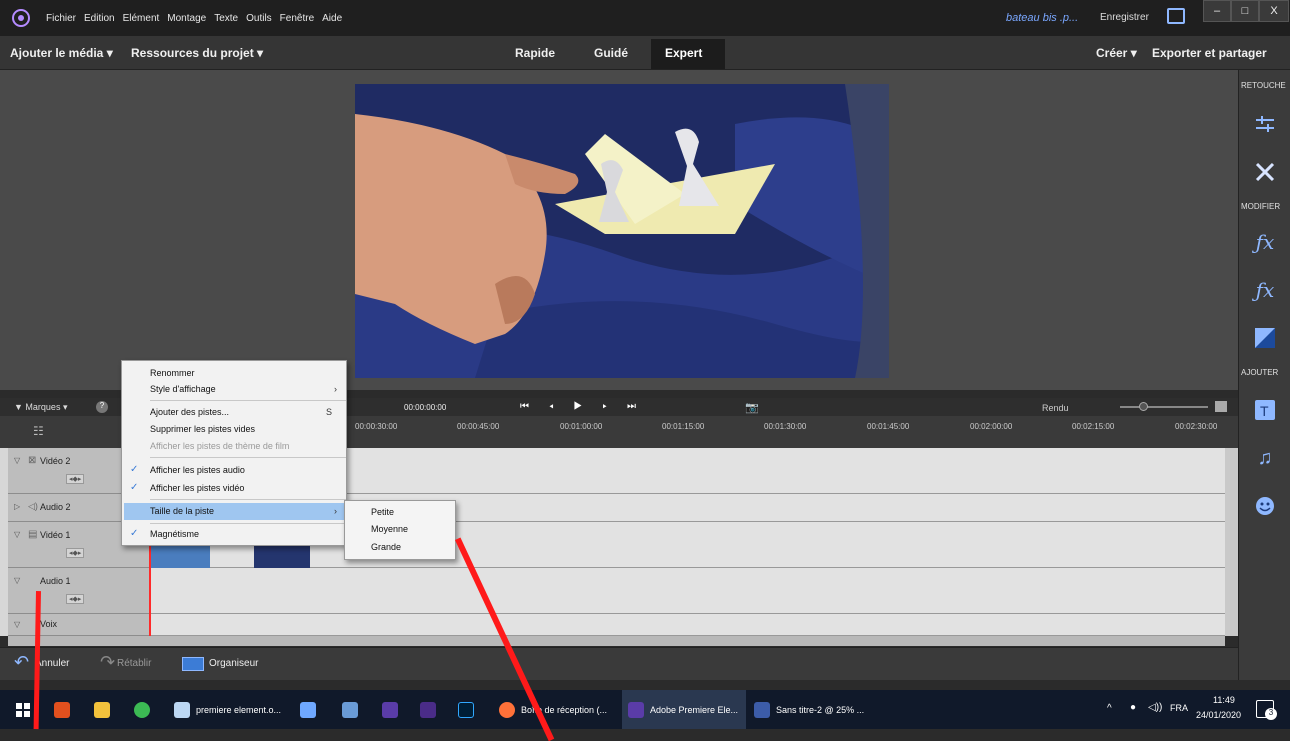 The width and height of the screenshot is (1290, 741). What do you see at coordinates (197, 470) in the screenshot?
I see `menu-item-show-audio-tracks: Afficher les pistes audio` at bounding box center [197, 470].